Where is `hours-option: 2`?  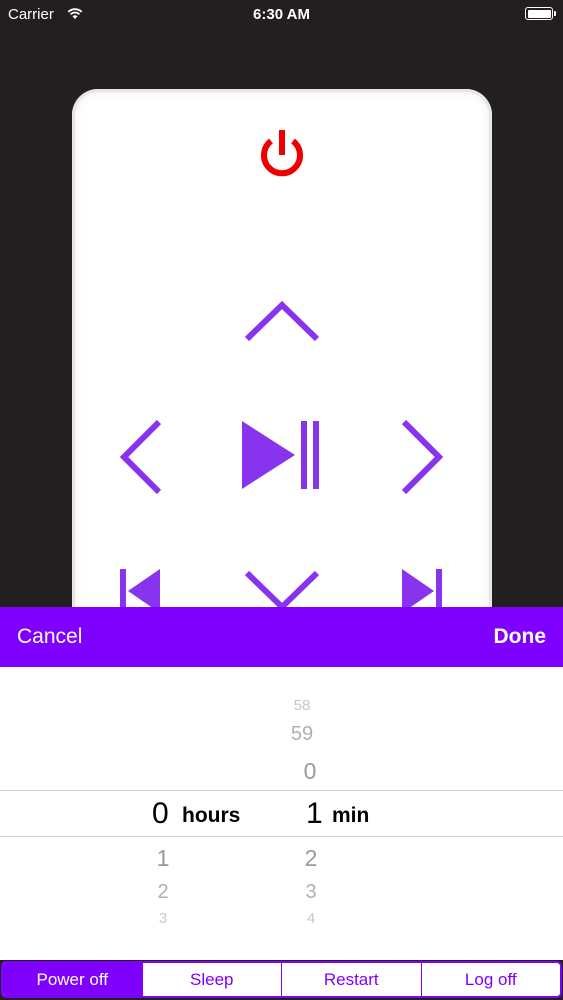 hours-option: 2 is located at coordinates (163, 892).